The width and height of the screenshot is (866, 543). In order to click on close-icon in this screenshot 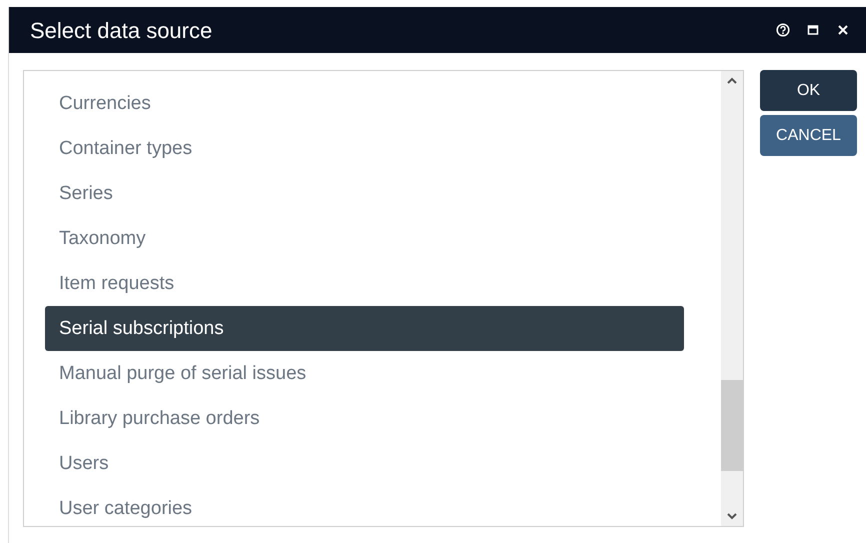, I will do `click(843, 30)`.